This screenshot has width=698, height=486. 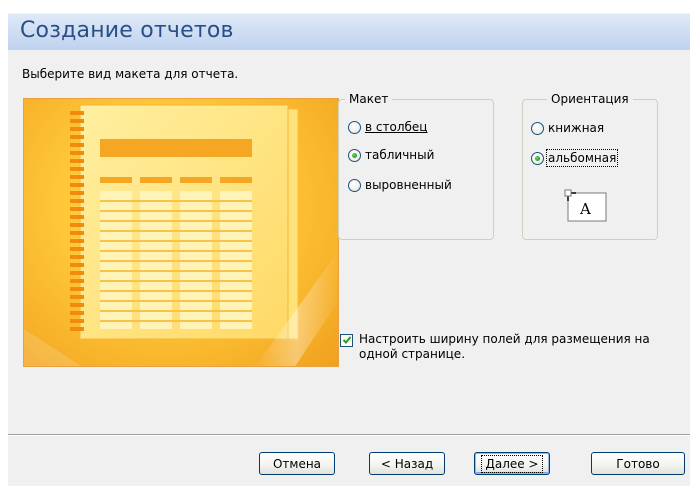 I want to click on back-button-label: < Назад, so click(x=407, y=463).